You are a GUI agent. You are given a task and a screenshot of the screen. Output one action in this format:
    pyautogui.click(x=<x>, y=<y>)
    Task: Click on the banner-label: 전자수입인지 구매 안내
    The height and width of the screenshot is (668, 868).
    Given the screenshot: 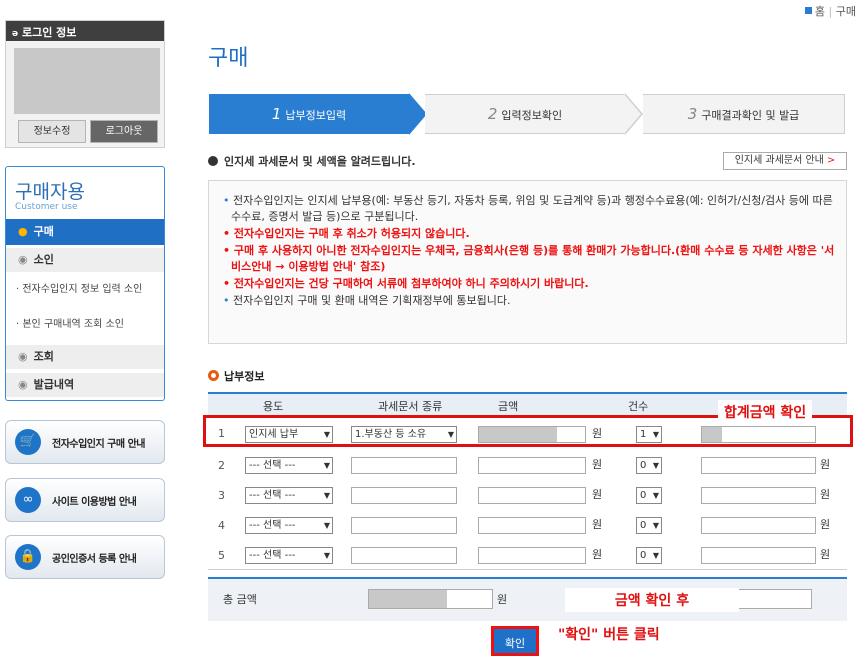 What is the action you would take?
    pyautogui.click(x=98, y=444)
    